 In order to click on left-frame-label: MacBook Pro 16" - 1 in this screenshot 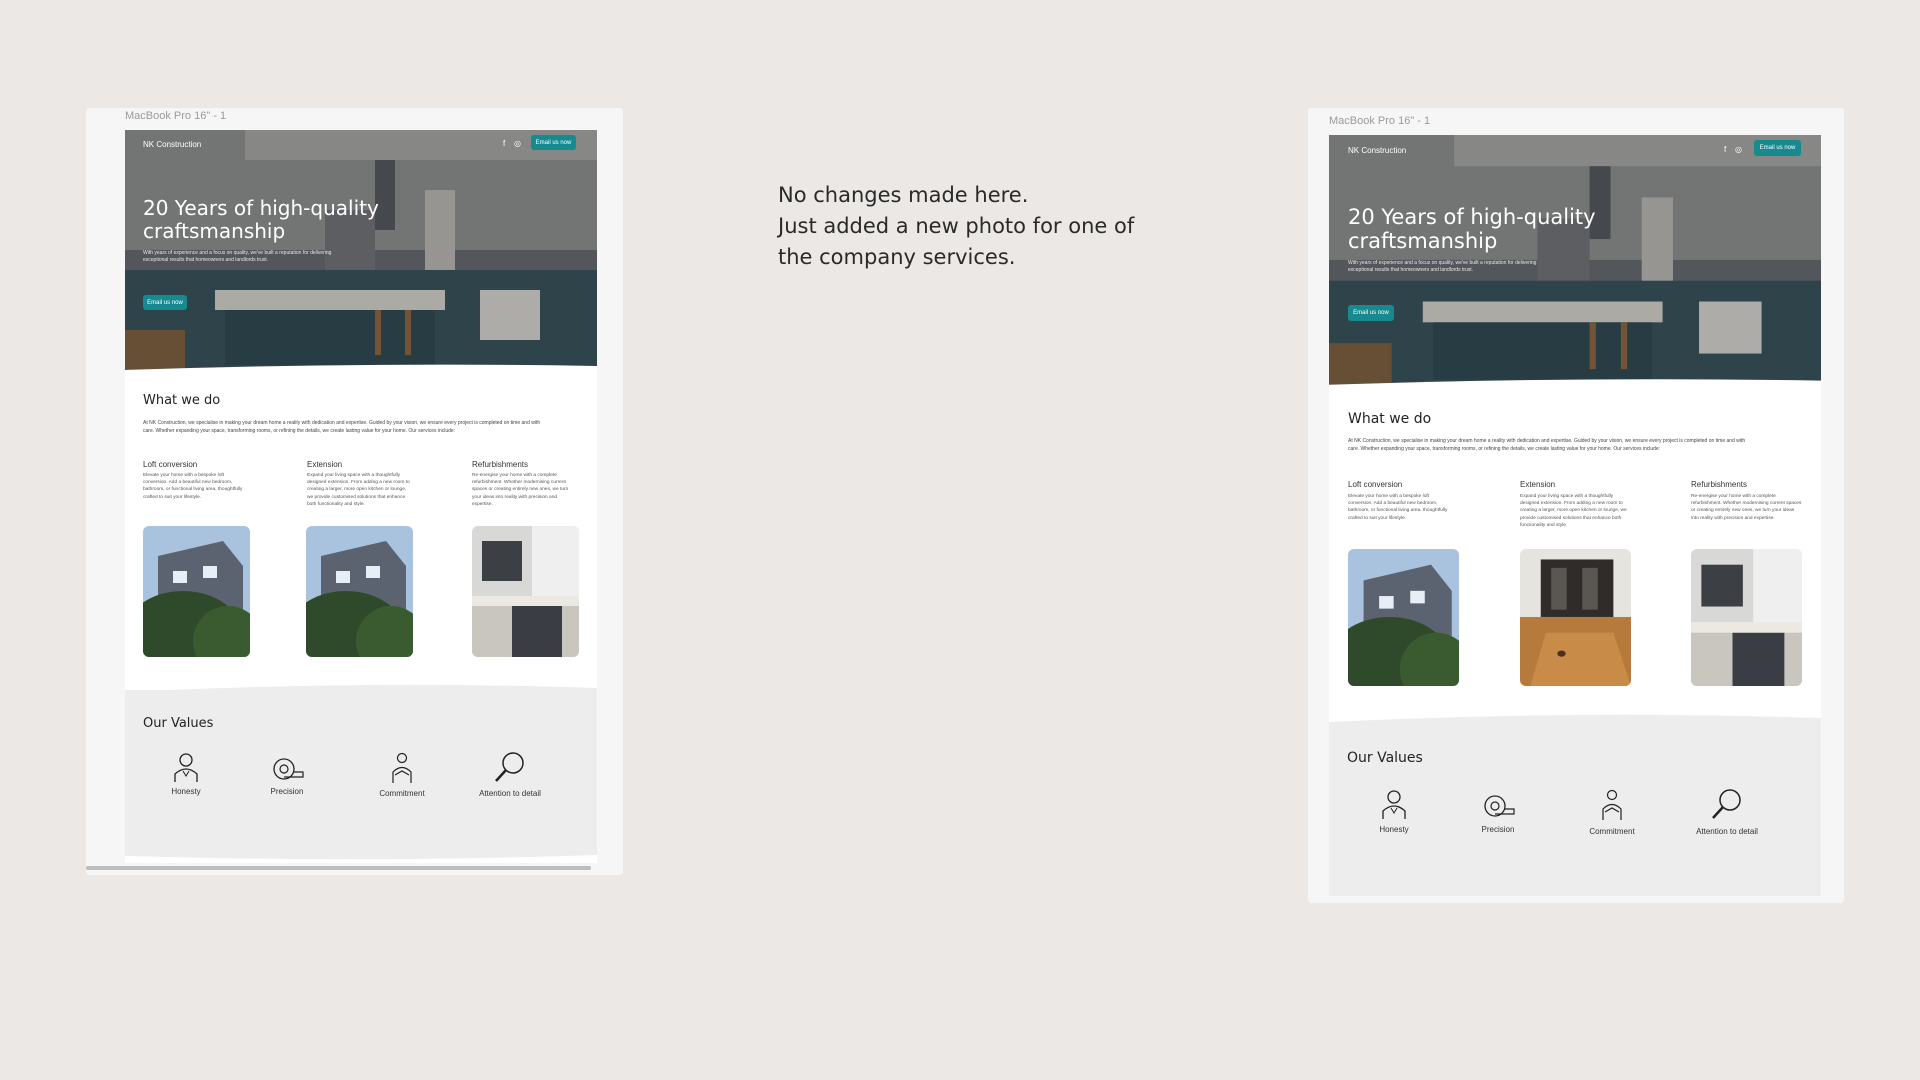, I will do `click(176, 116)`.